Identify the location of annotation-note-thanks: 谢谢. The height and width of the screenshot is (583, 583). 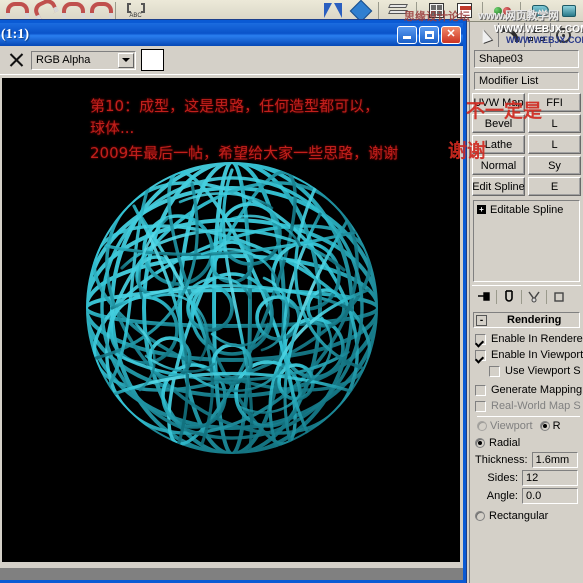
(467, 151).